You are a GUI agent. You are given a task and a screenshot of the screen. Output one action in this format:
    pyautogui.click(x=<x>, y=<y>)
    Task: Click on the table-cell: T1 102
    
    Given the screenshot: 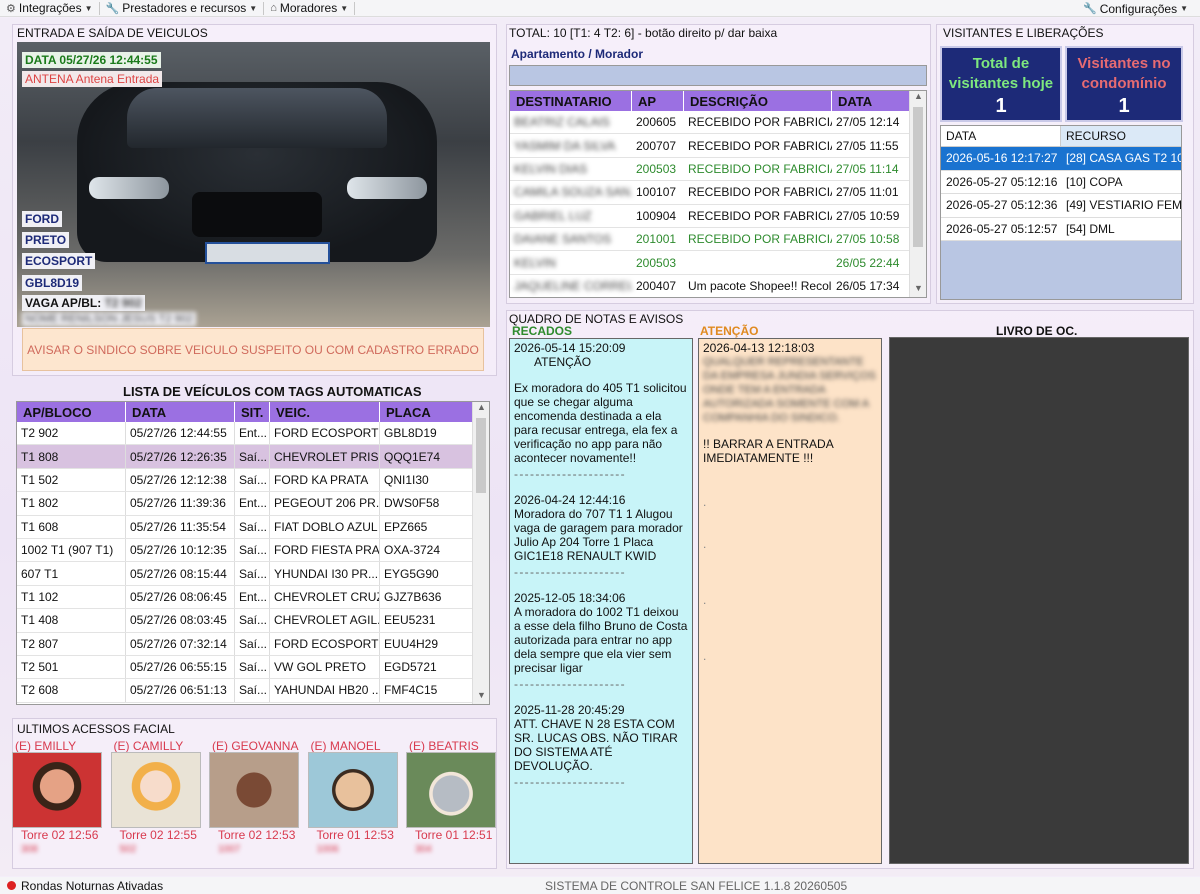 What is the action you would take?
    pyautogui.click(x=71, y=597)
    